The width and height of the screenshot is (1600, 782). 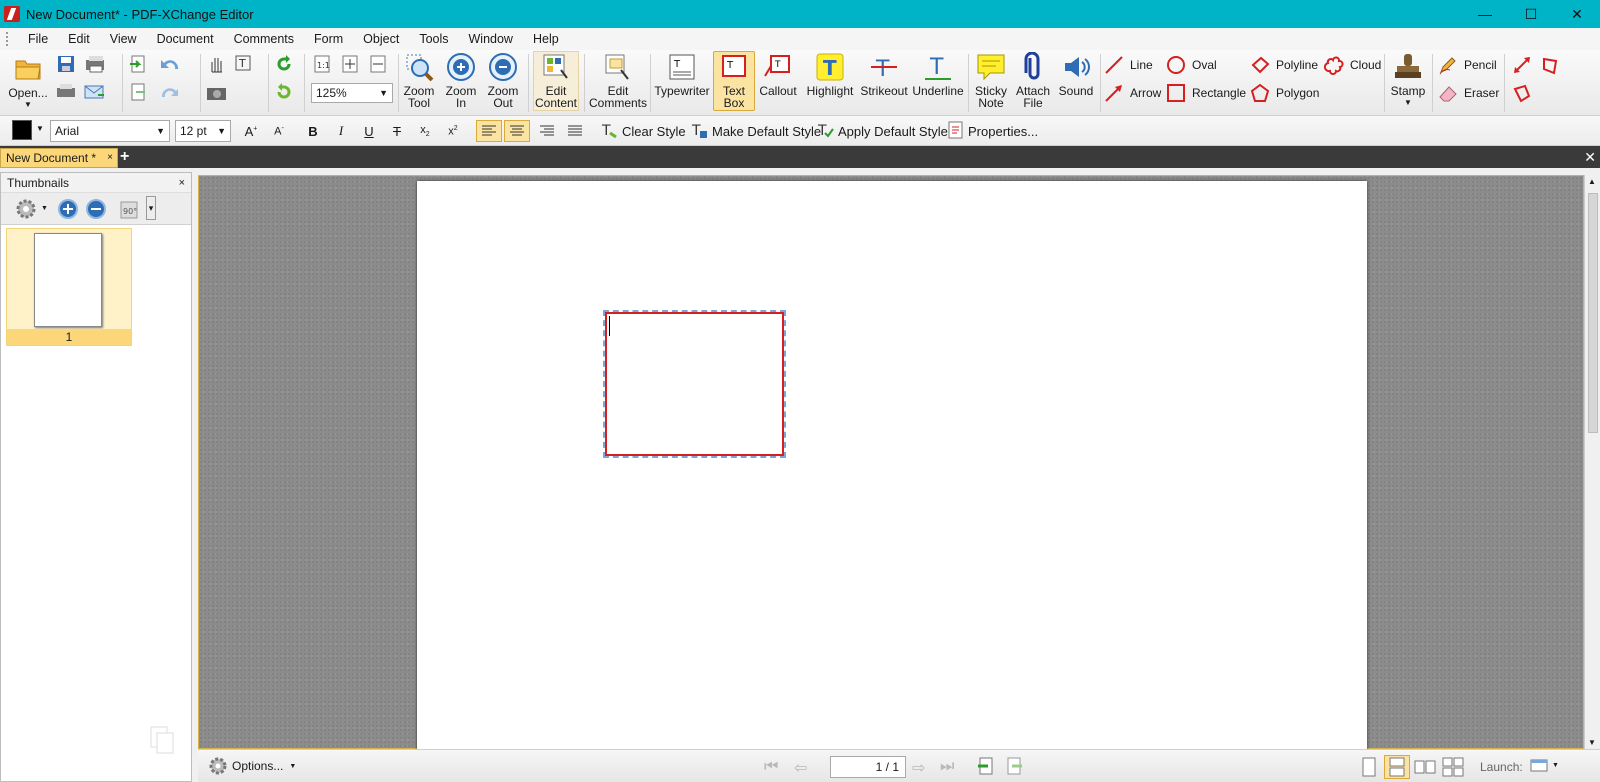 What do you see at coordinates (918, 768) in the screenshot?
I see `next-page-icon: ⇨` at bounding box center [918, 768].